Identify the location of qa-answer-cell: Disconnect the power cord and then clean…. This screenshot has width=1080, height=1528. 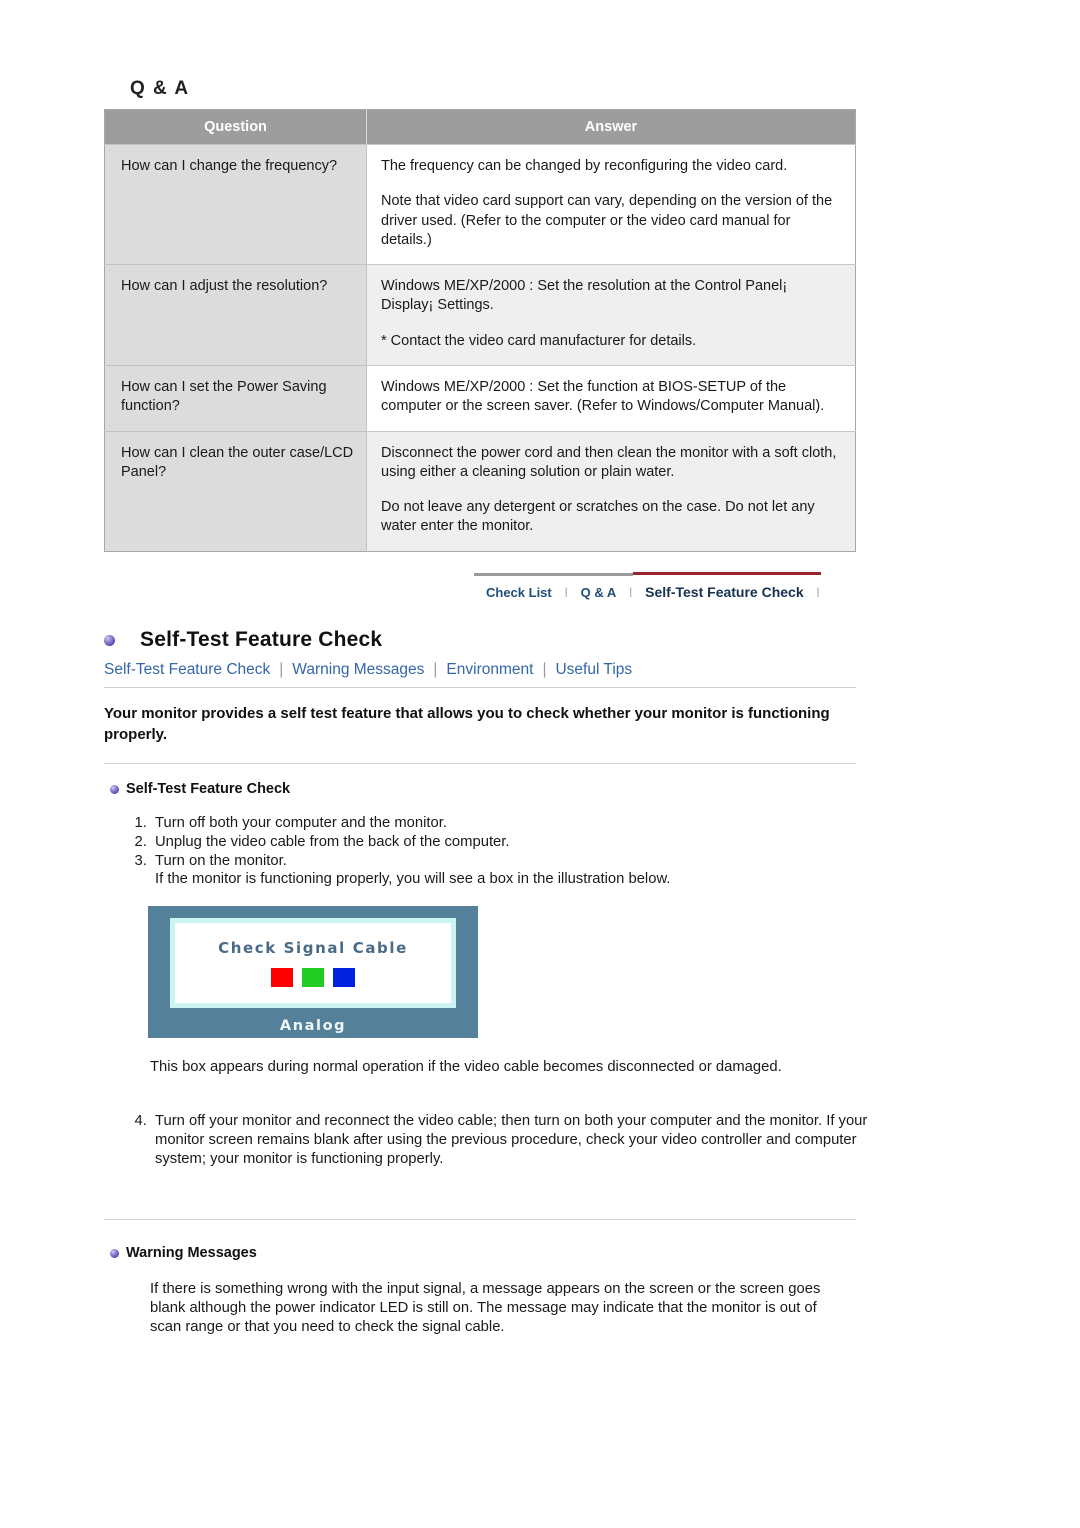
(611, 491).